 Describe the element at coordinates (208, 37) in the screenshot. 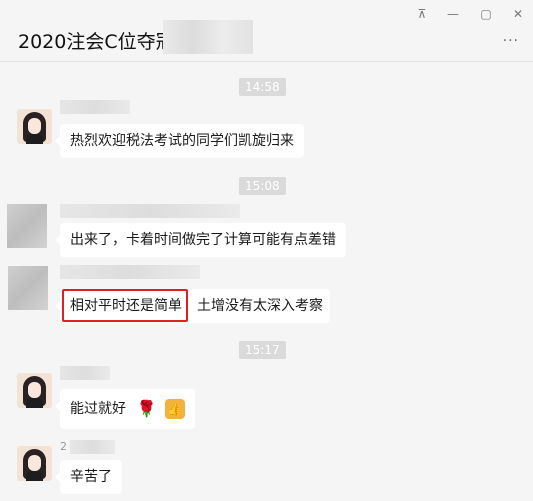

I see `title-redaction` at that location.